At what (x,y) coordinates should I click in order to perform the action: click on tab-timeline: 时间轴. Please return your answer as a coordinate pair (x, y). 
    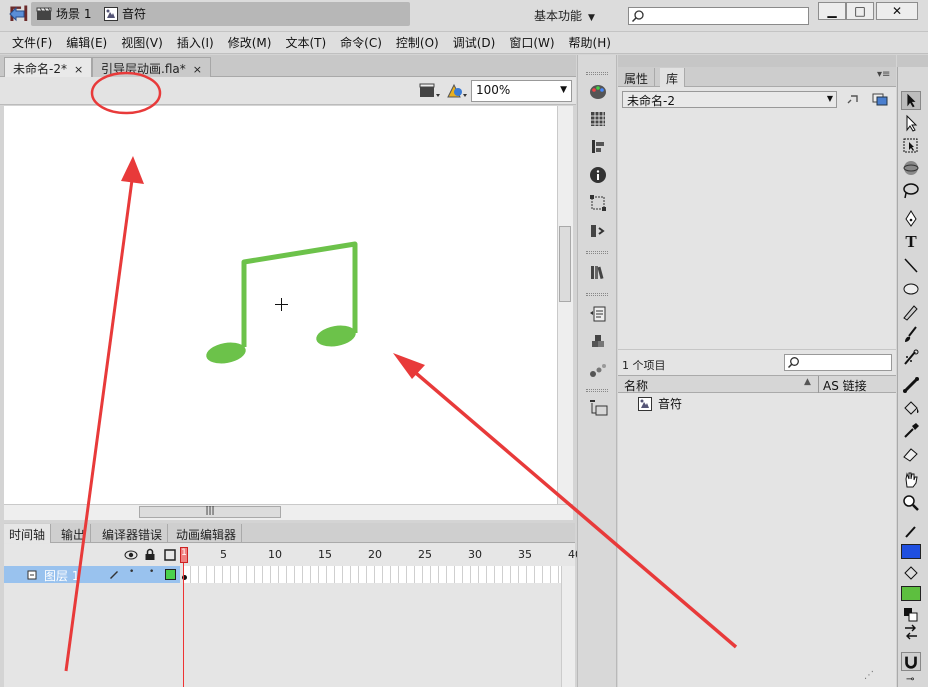
    Looking at the image, I should click on (28, 533).